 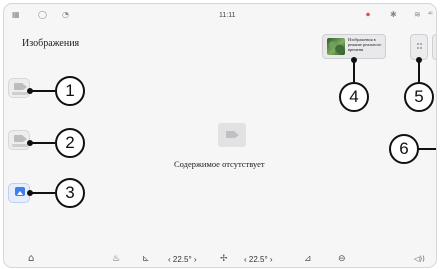 I want to click on home-icon: ⌂, so click(x=31, y=259).